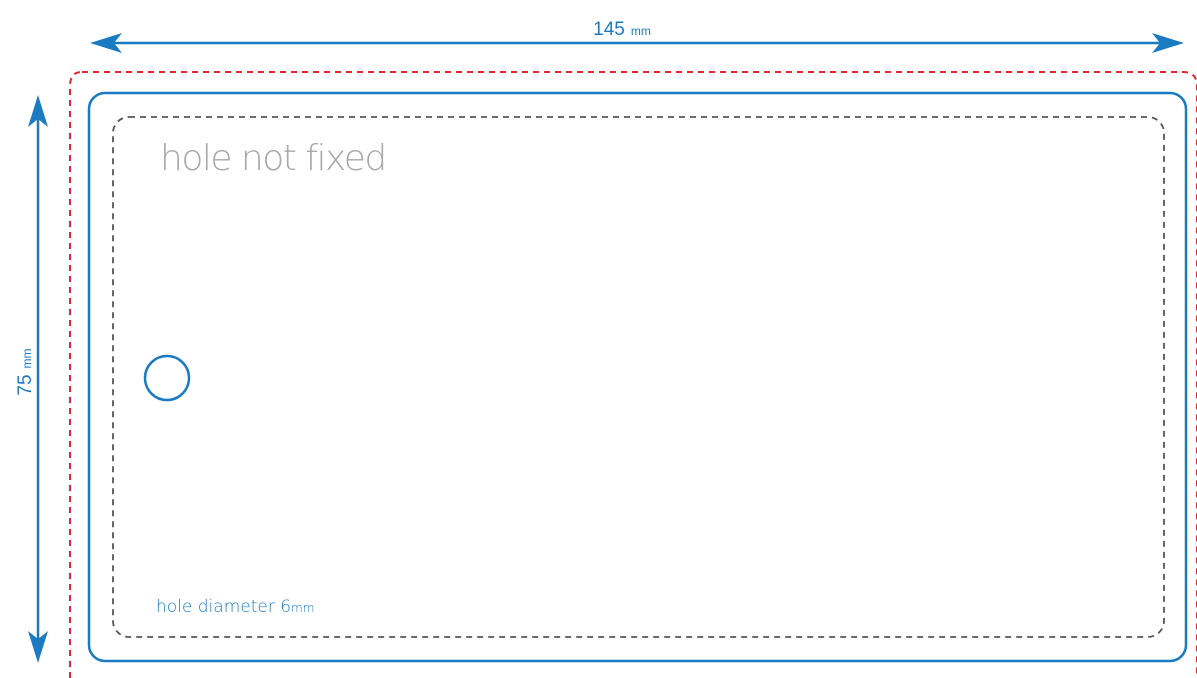 The image size is (1197, 678). I want to click on hole-note-unit: mm, so click(302, 608).